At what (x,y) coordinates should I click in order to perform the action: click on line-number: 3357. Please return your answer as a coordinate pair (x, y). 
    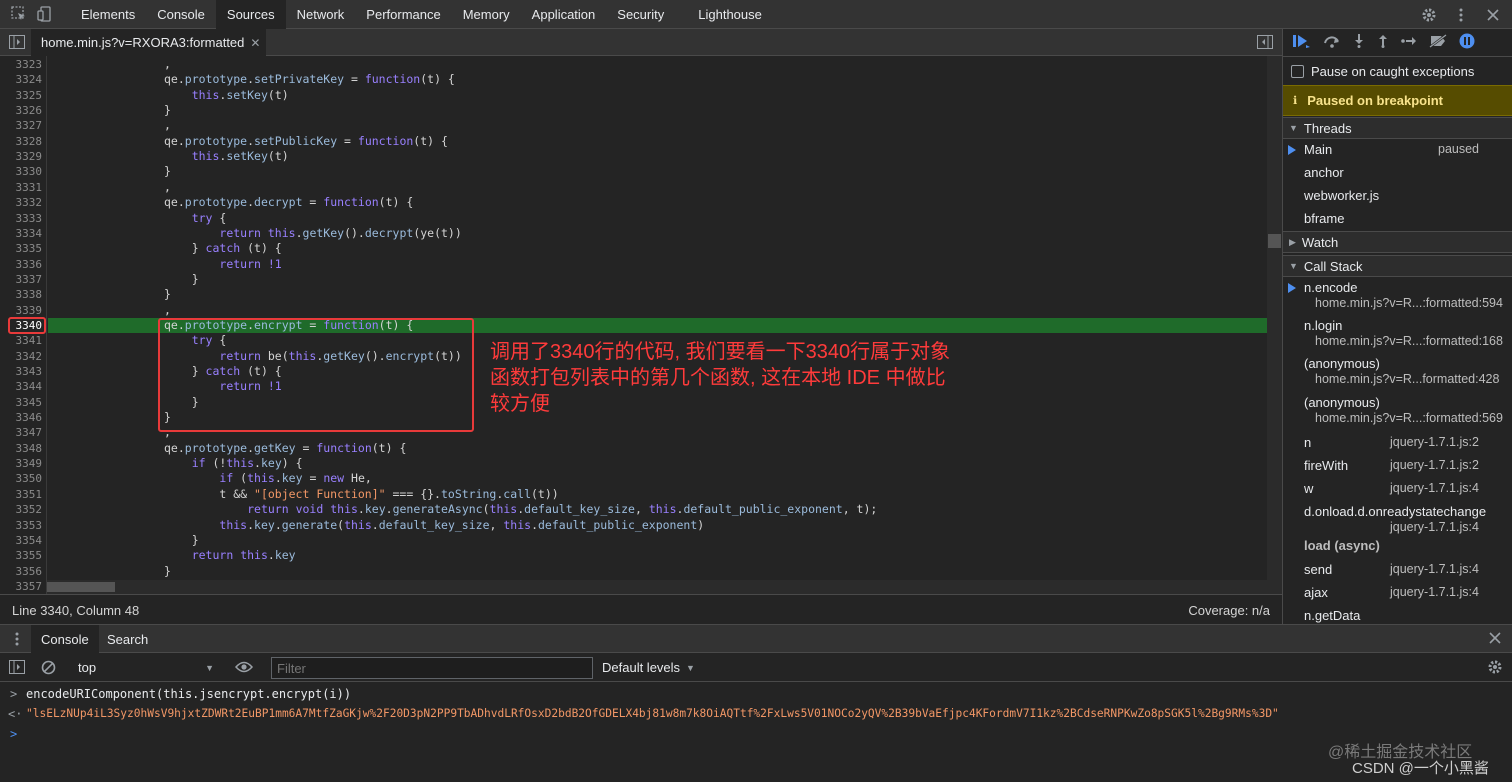
    Looking at the image, I should click on (21, 586).